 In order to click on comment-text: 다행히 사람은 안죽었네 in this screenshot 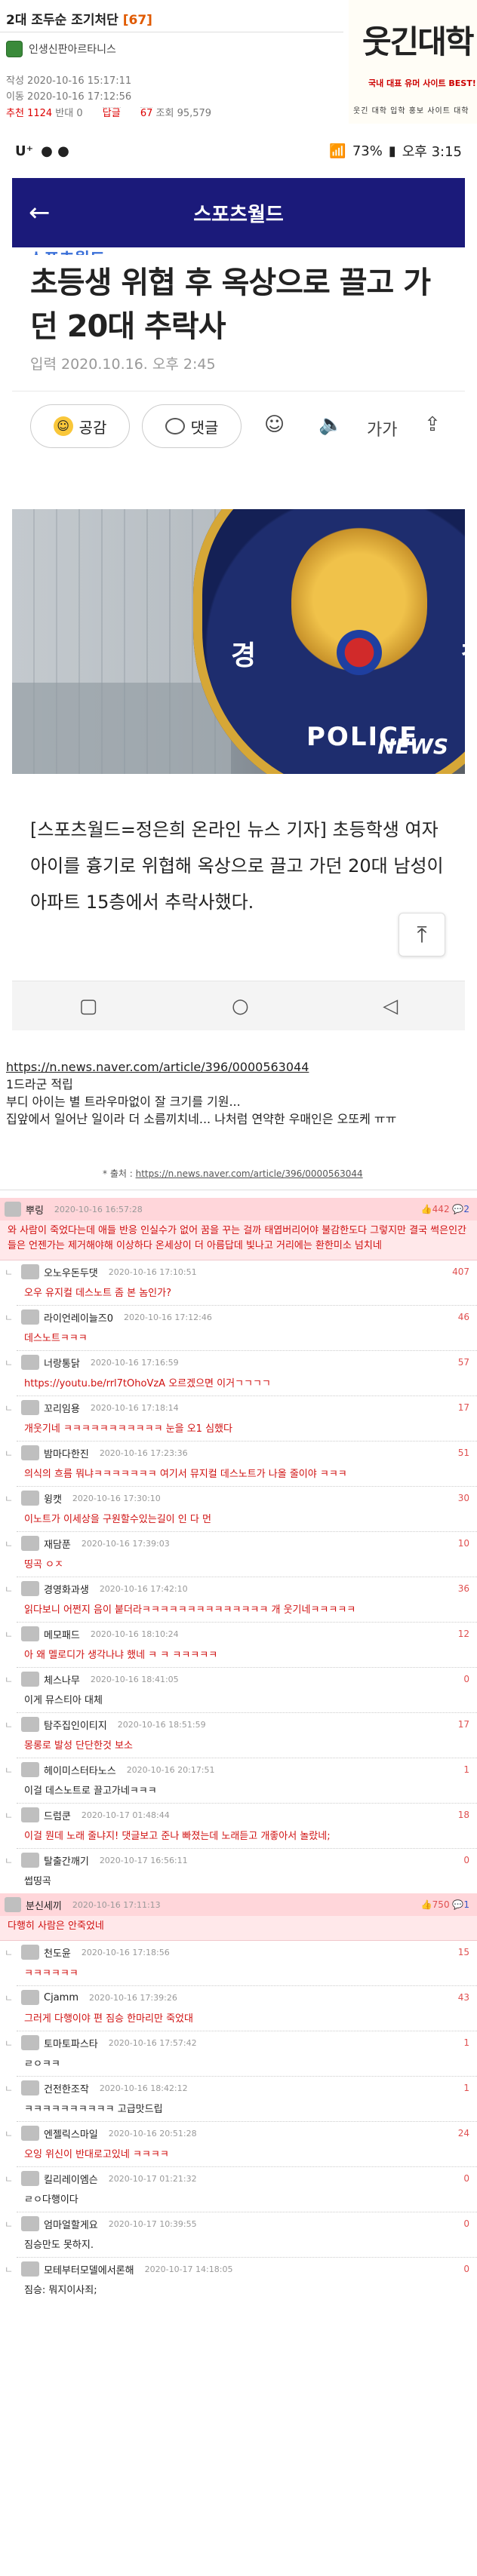, I will do `click(56, 1926)`.